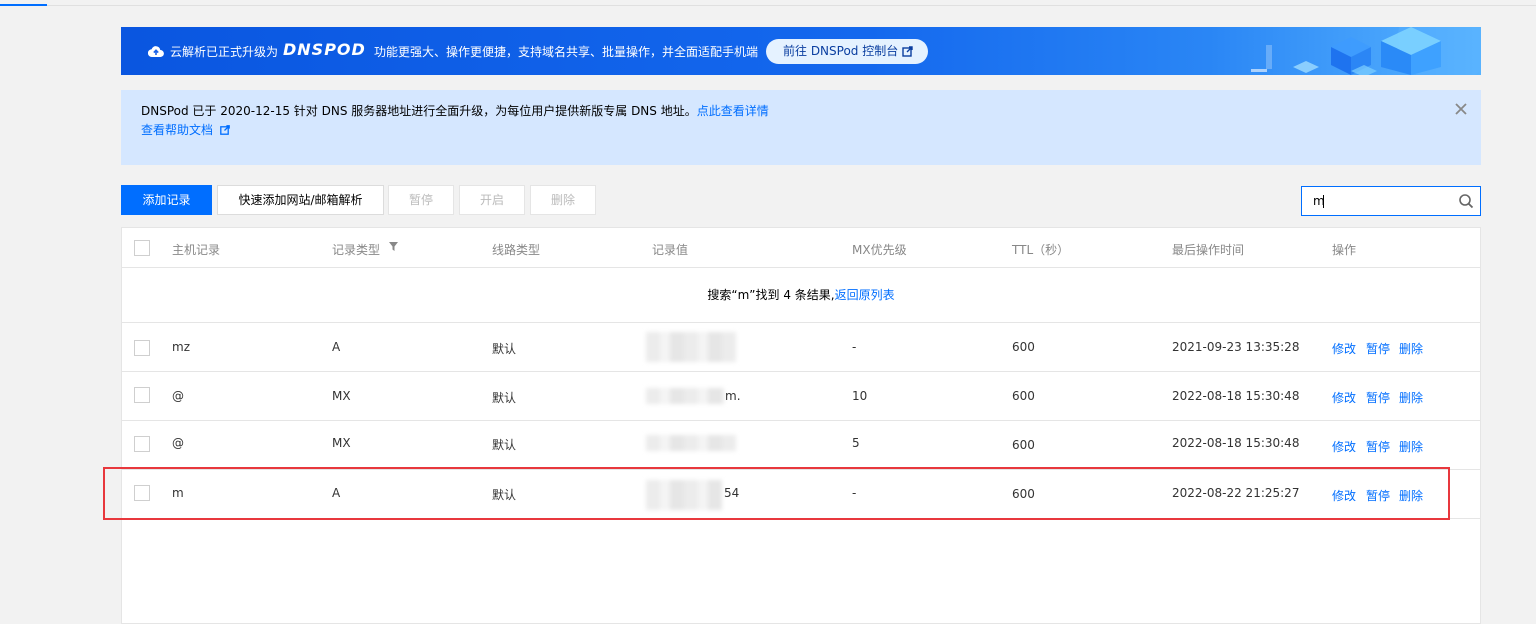 This screenshot has width=1536, height=624. I want to click on cell-time: 2021-09-23 13:35:28, so click(1236, 347).